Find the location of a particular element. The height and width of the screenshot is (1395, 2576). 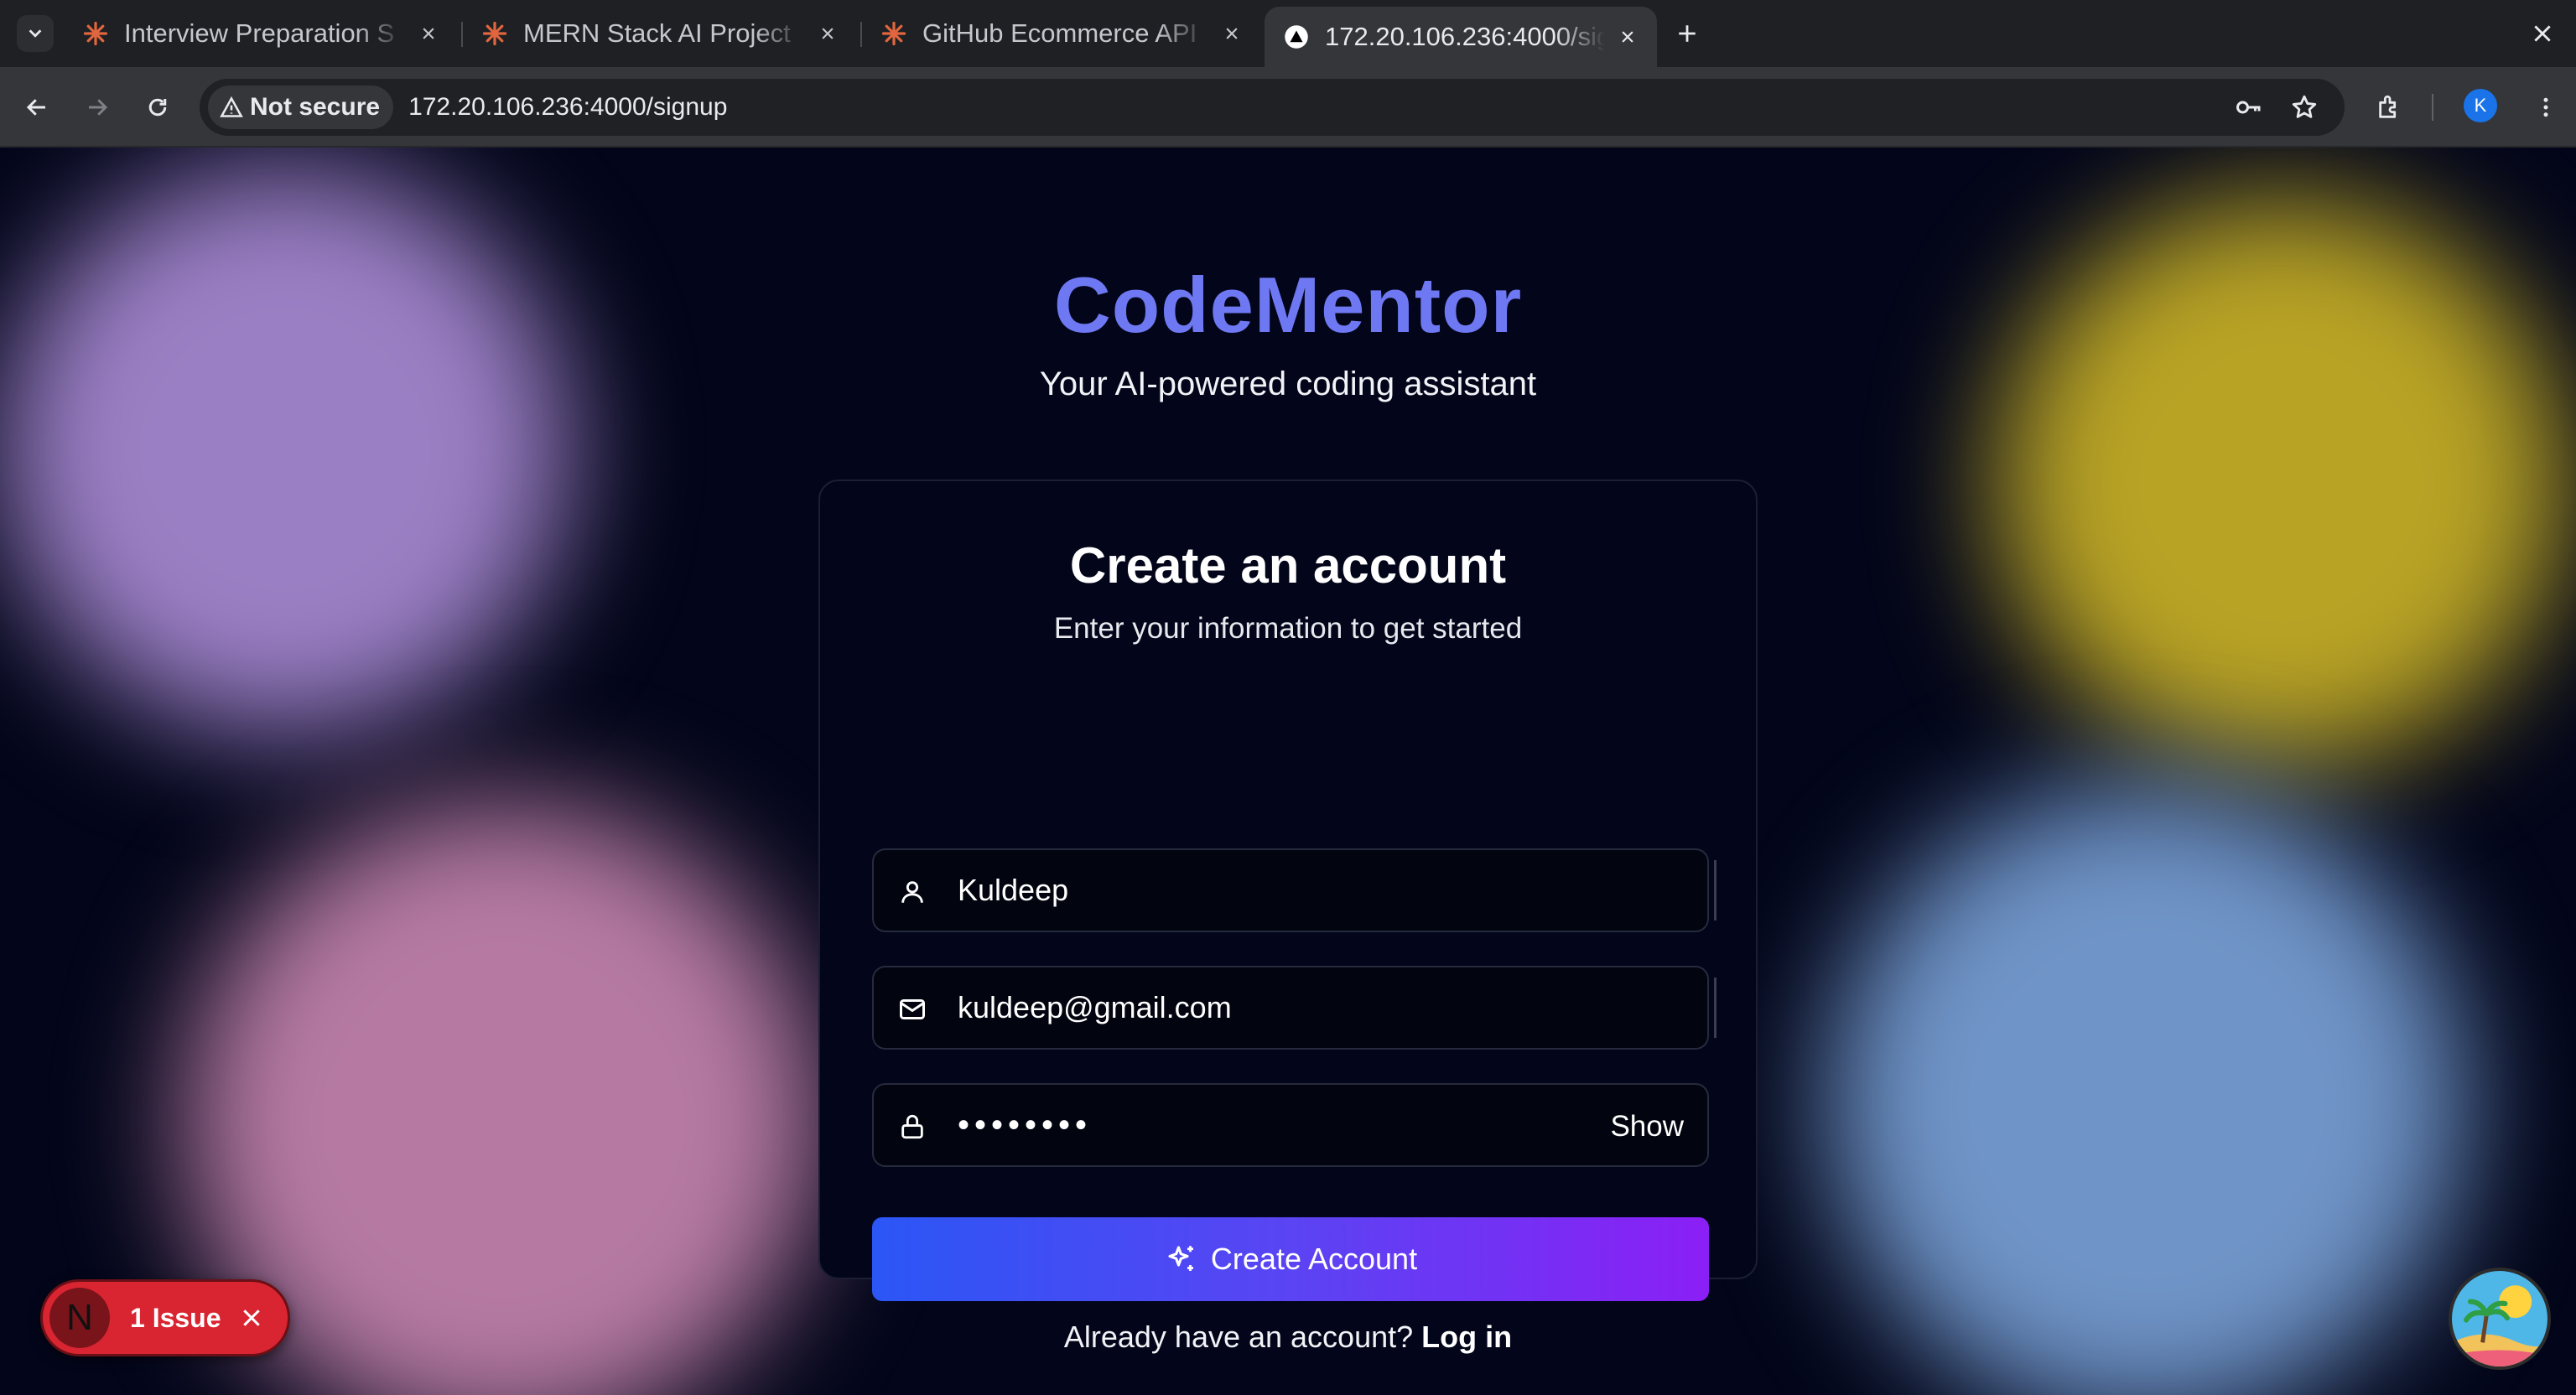

chevron-down-icon is located at coordinates (35, 33).